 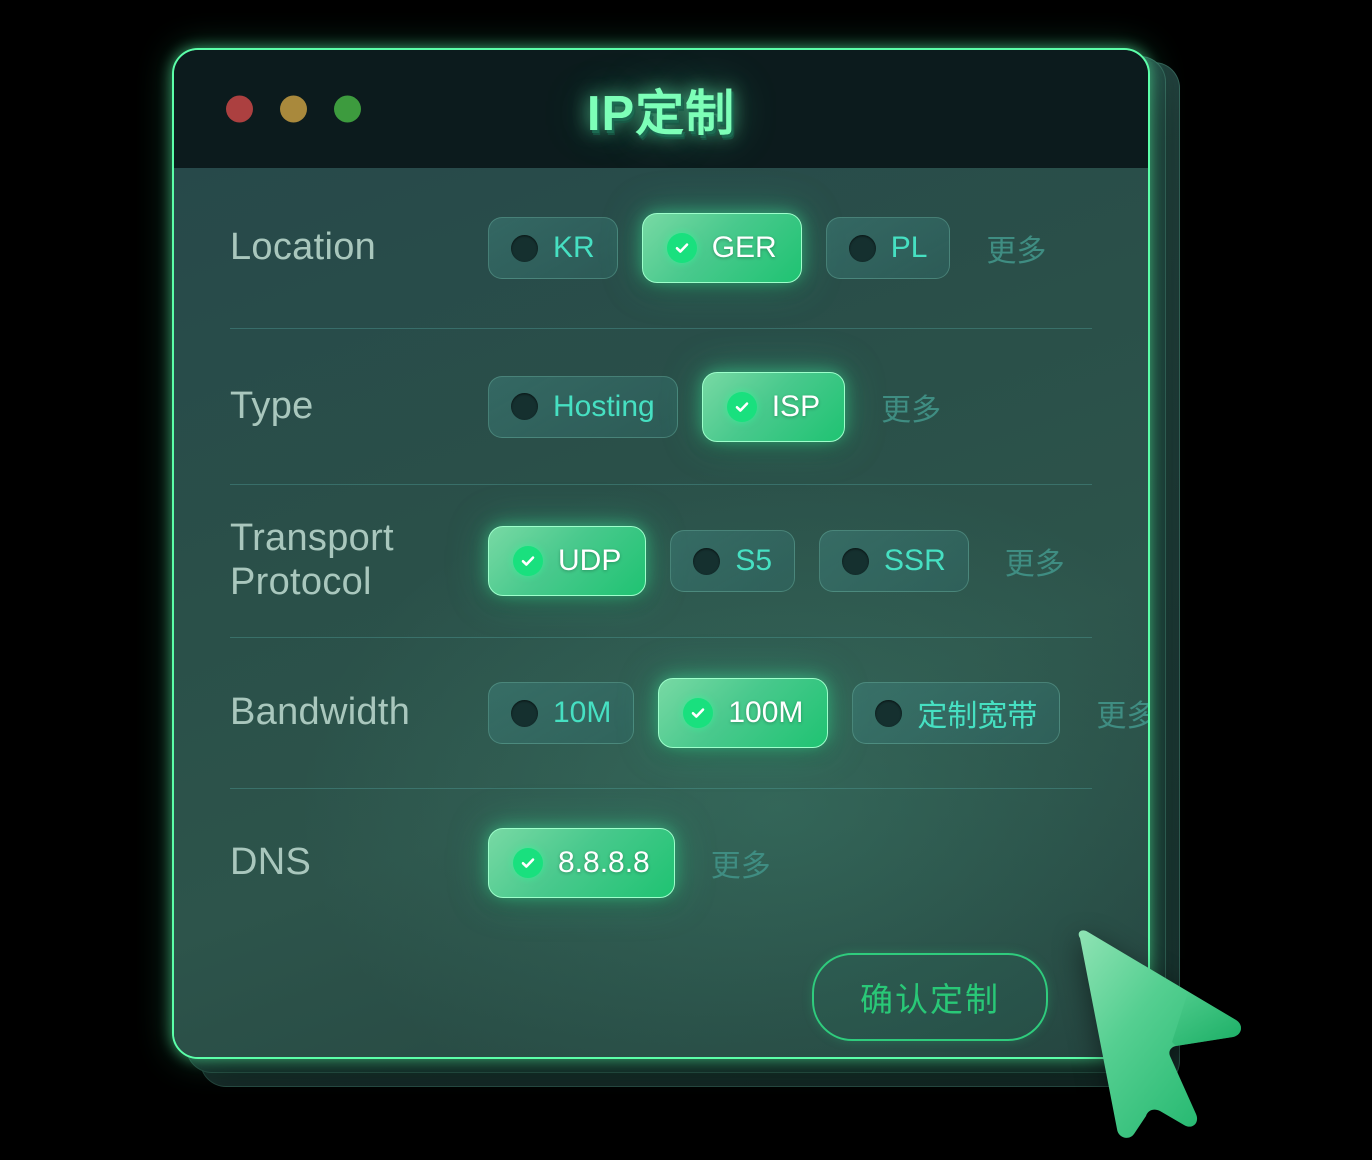 What do you see at coordinates (312, 560) in the screenshot?
I see `row-label-transport-protocol: Transport Protocol` at bounding box center [312, 560].